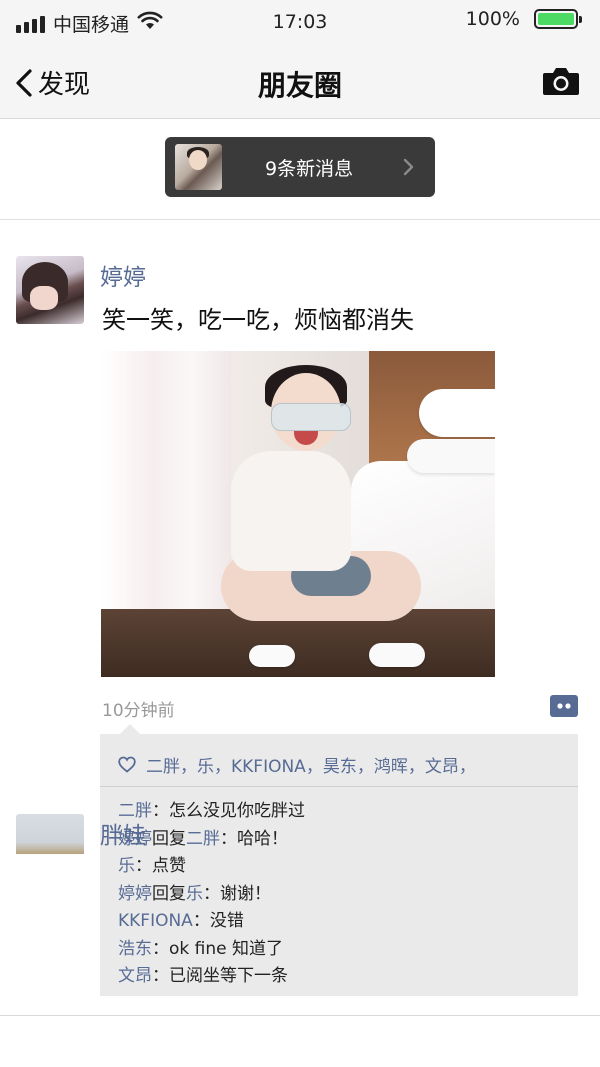 This screenshot has width=600, height=1067. I want to click on comment-author: 浩东, so click(135, 949).